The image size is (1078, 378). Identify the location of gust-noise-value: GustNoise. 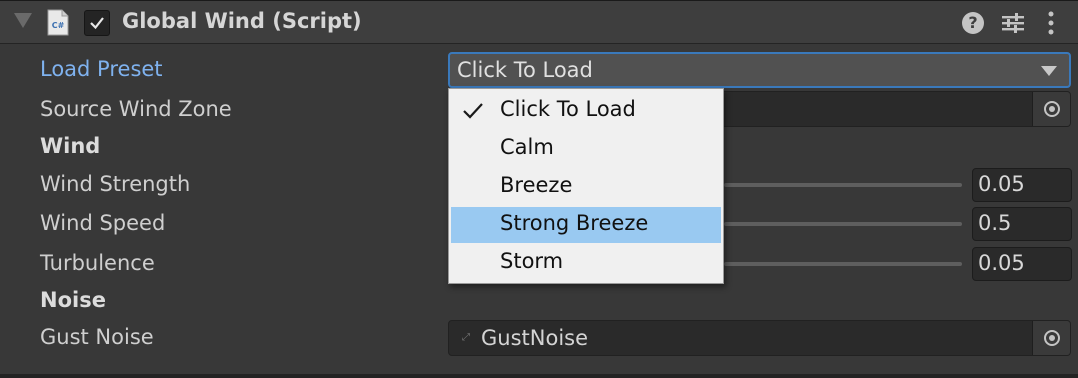
(535, 338).